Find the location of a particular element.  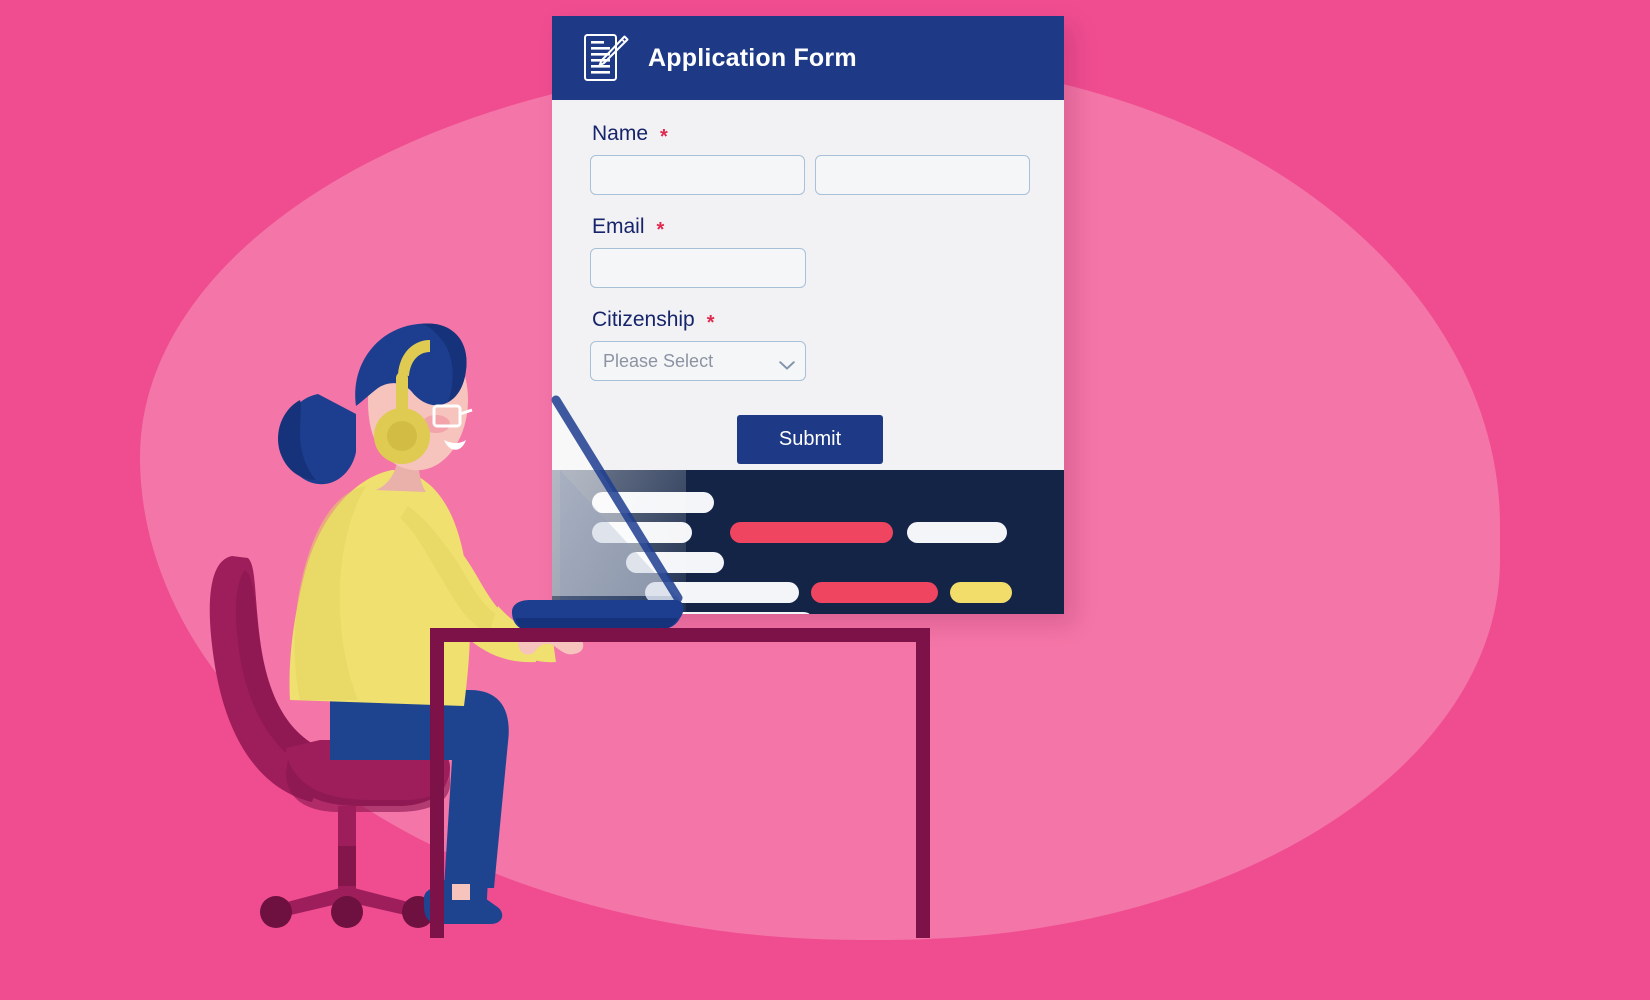

label-email: Email * is located at coordinates (811, 228).